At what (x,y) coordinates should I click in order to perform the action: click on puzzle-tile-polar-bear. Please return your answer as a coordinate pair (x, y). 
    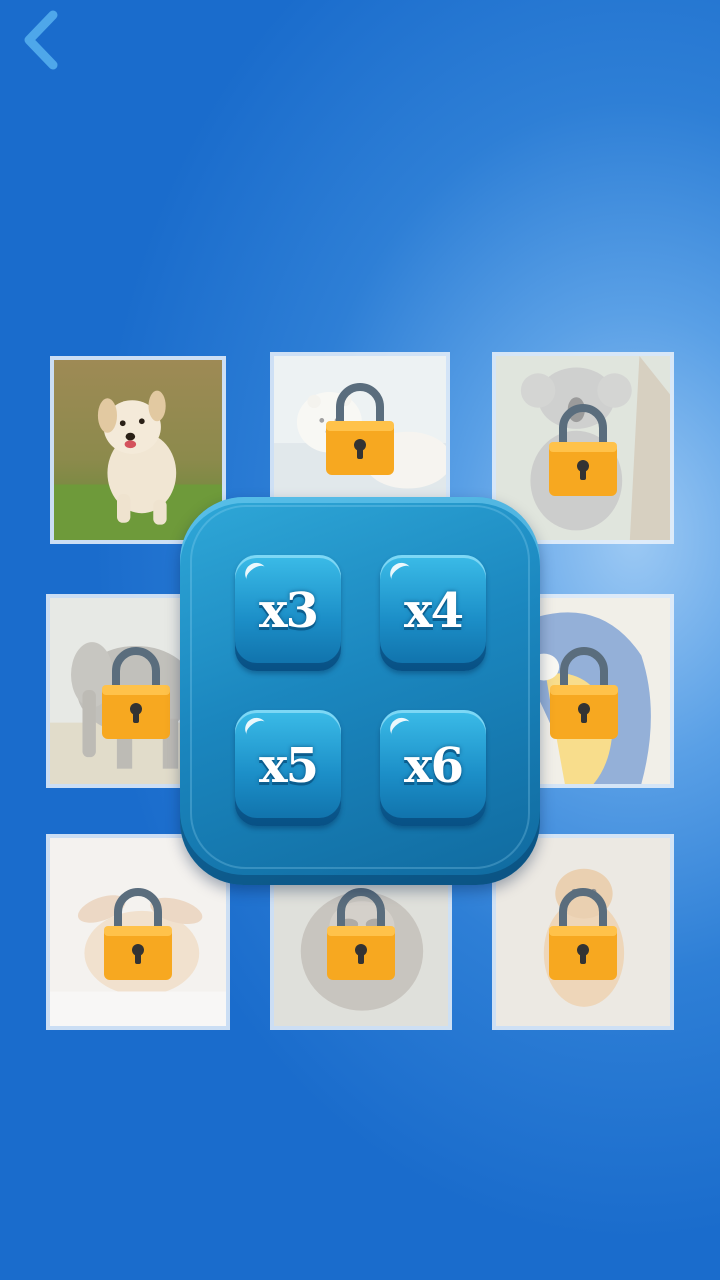
    Looking at the image, I should click on (360, 427).